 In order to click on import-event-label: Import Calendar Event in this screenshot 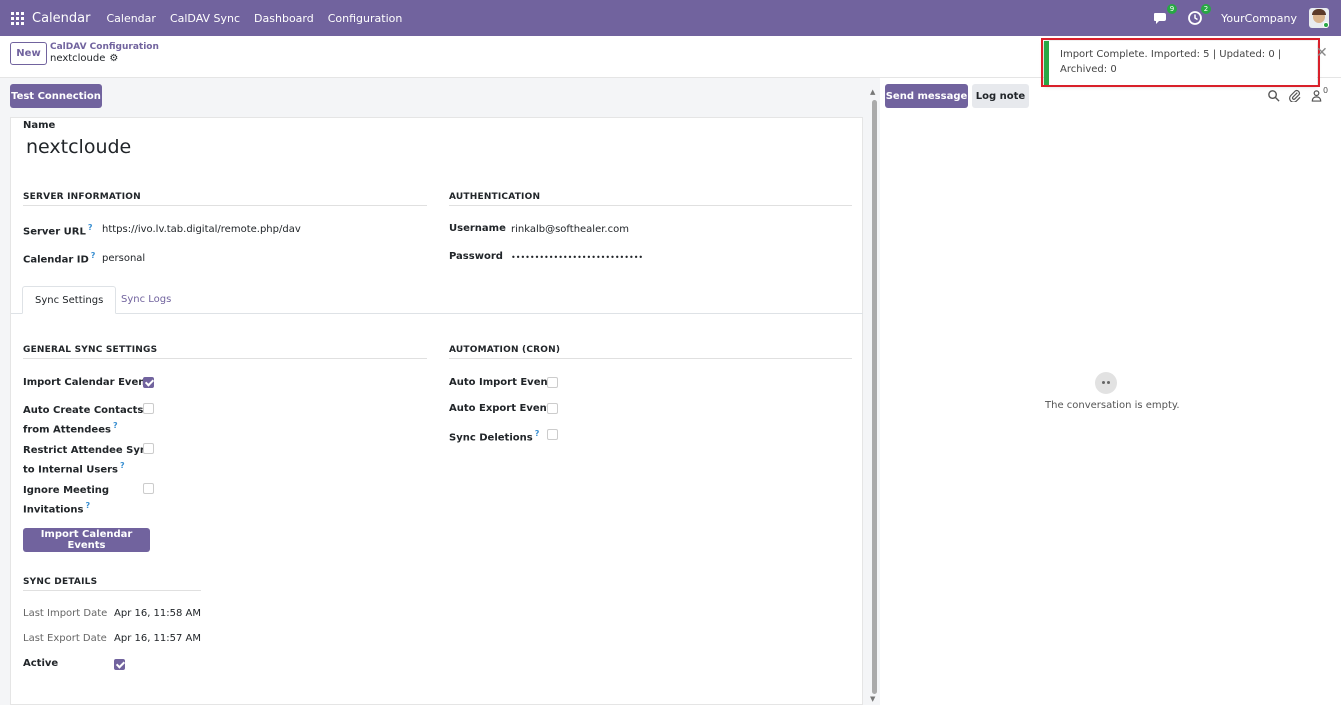, I will do `click(87, 382)`.